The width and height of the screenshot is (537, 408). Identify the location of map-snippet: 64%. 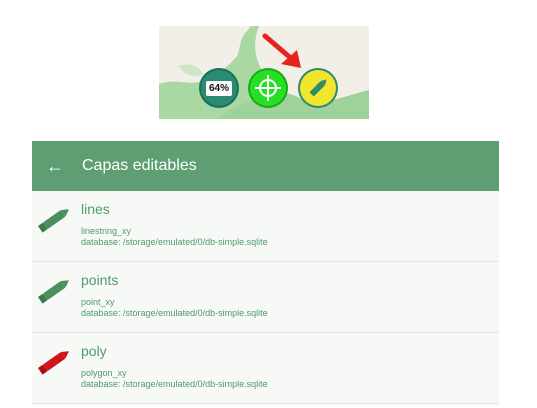
(264, 72).